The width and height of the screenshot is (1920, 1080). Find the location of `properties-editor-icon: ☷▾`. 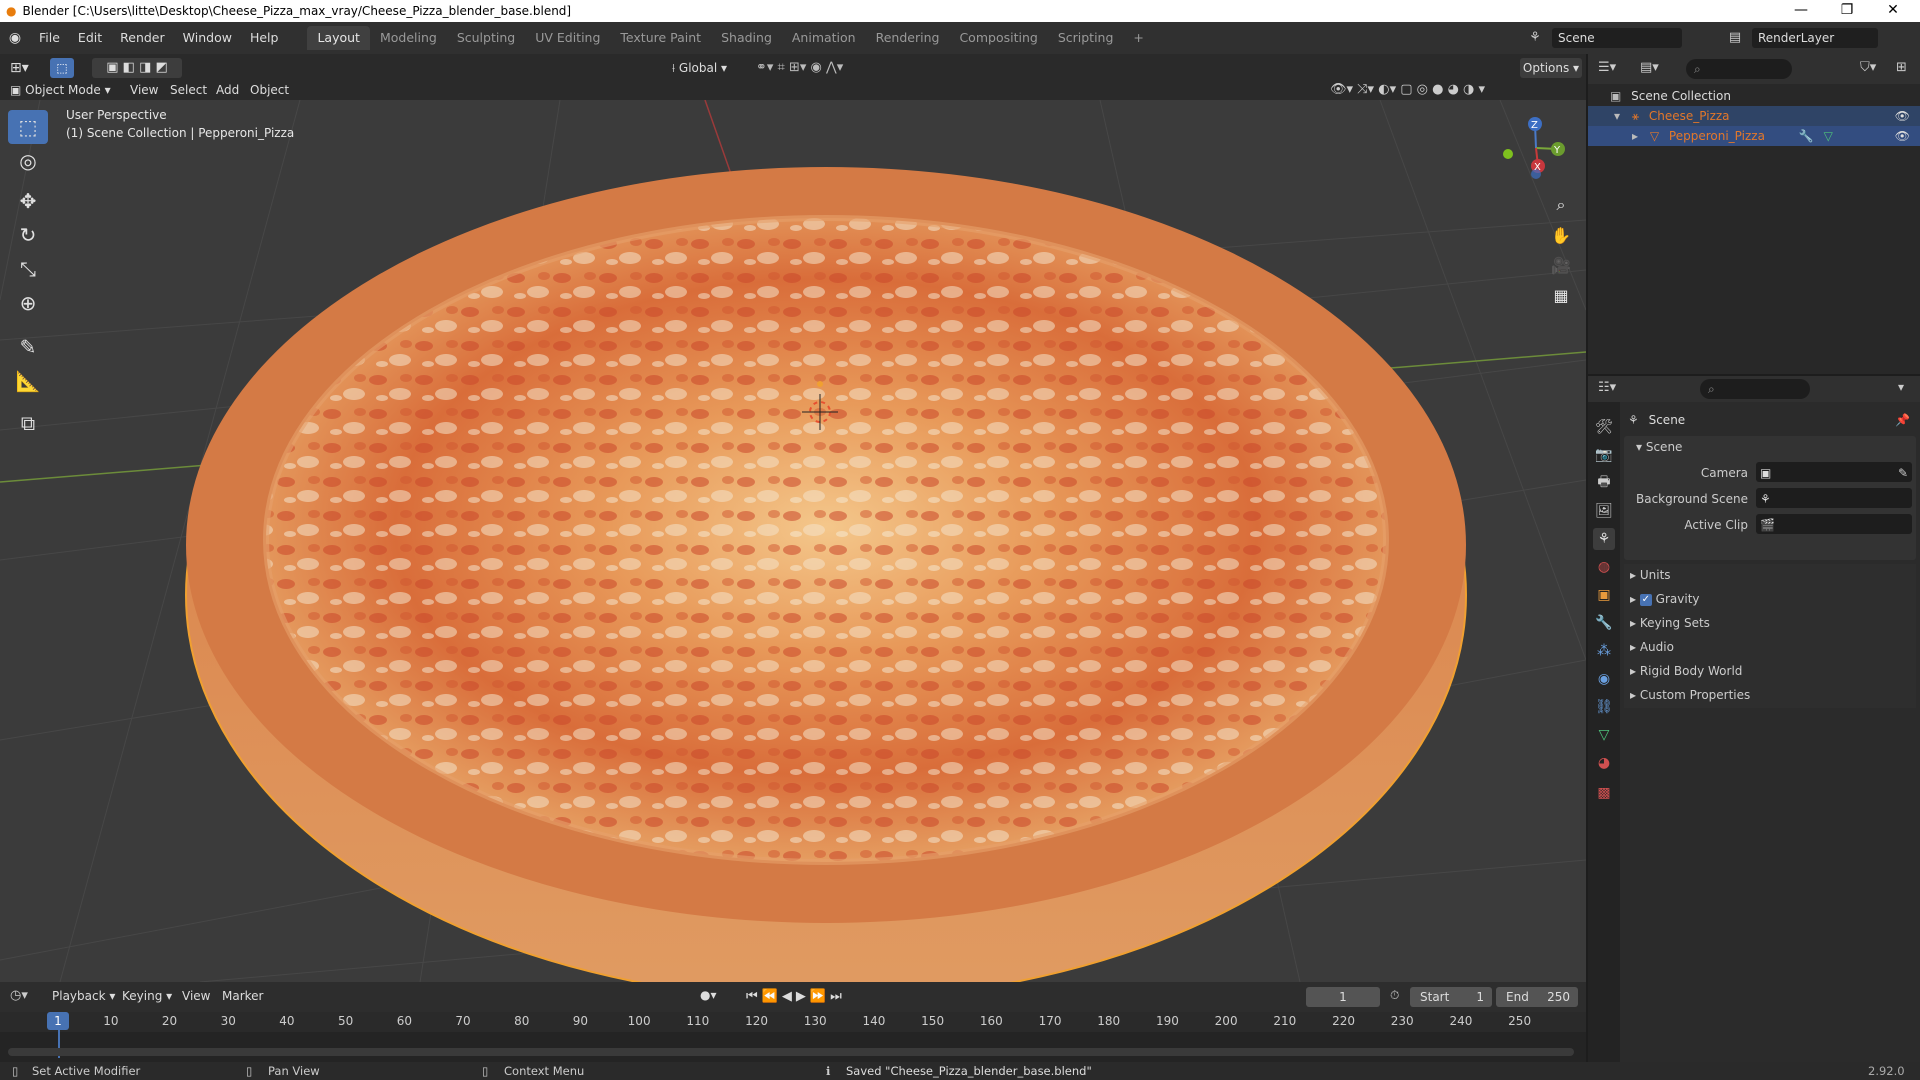

properties-editor-icon: ☷▾ is located at coordinates (1607, 387).